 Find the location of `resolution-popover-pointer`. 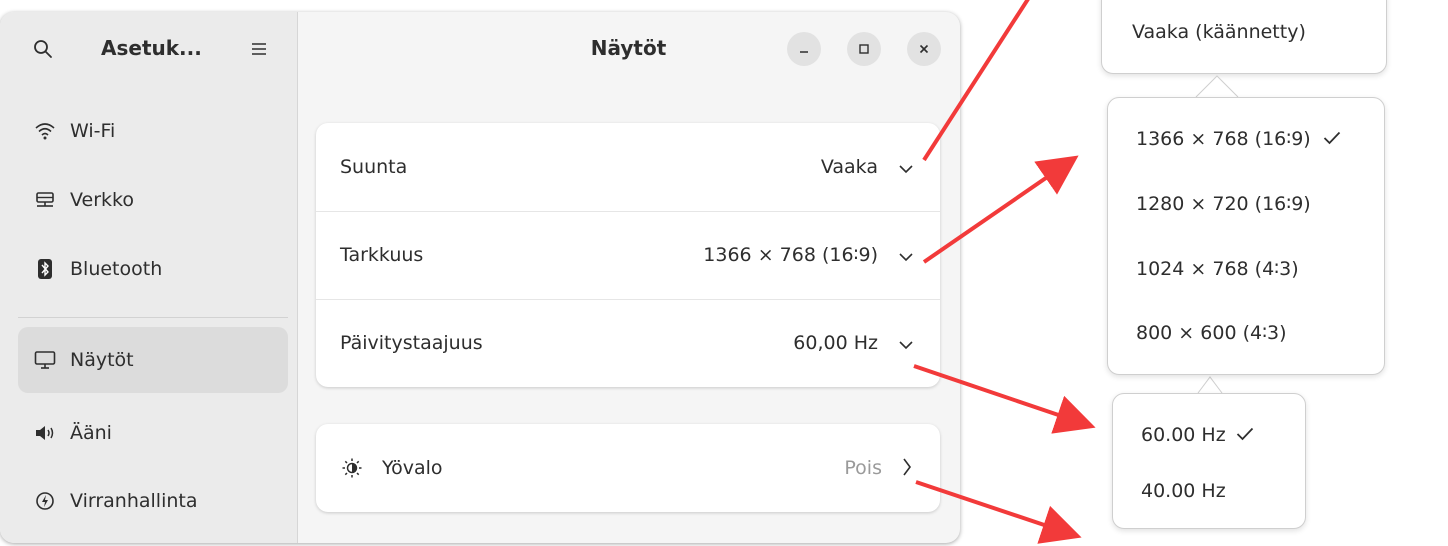

resolution-popover-pointer is located at coordinates (1217, 86).